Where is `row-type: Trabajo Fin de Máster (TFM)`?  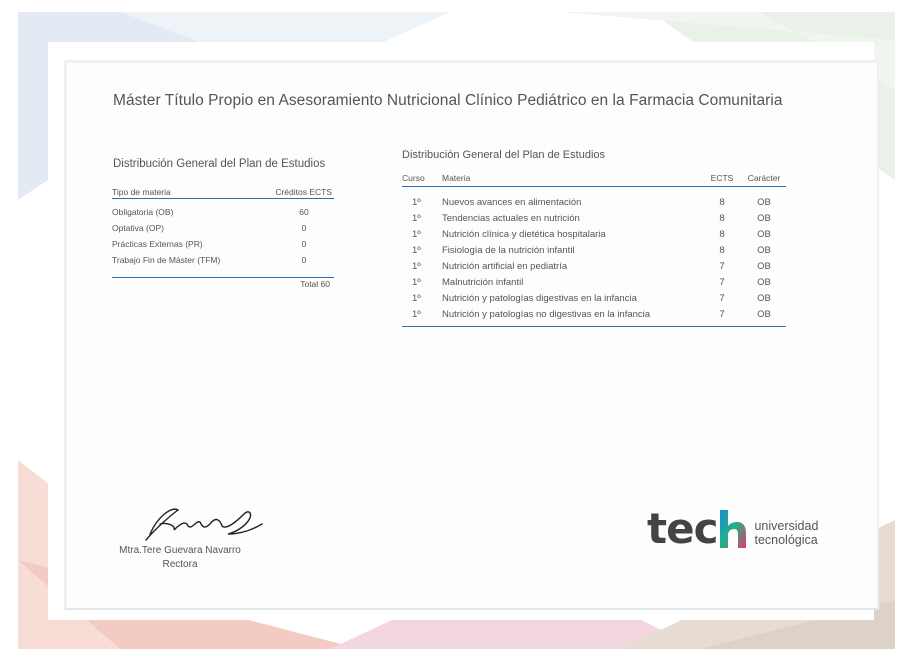
row-type: Trabajo Fin de Máster (TFM) is located at coordinates (166, 260).